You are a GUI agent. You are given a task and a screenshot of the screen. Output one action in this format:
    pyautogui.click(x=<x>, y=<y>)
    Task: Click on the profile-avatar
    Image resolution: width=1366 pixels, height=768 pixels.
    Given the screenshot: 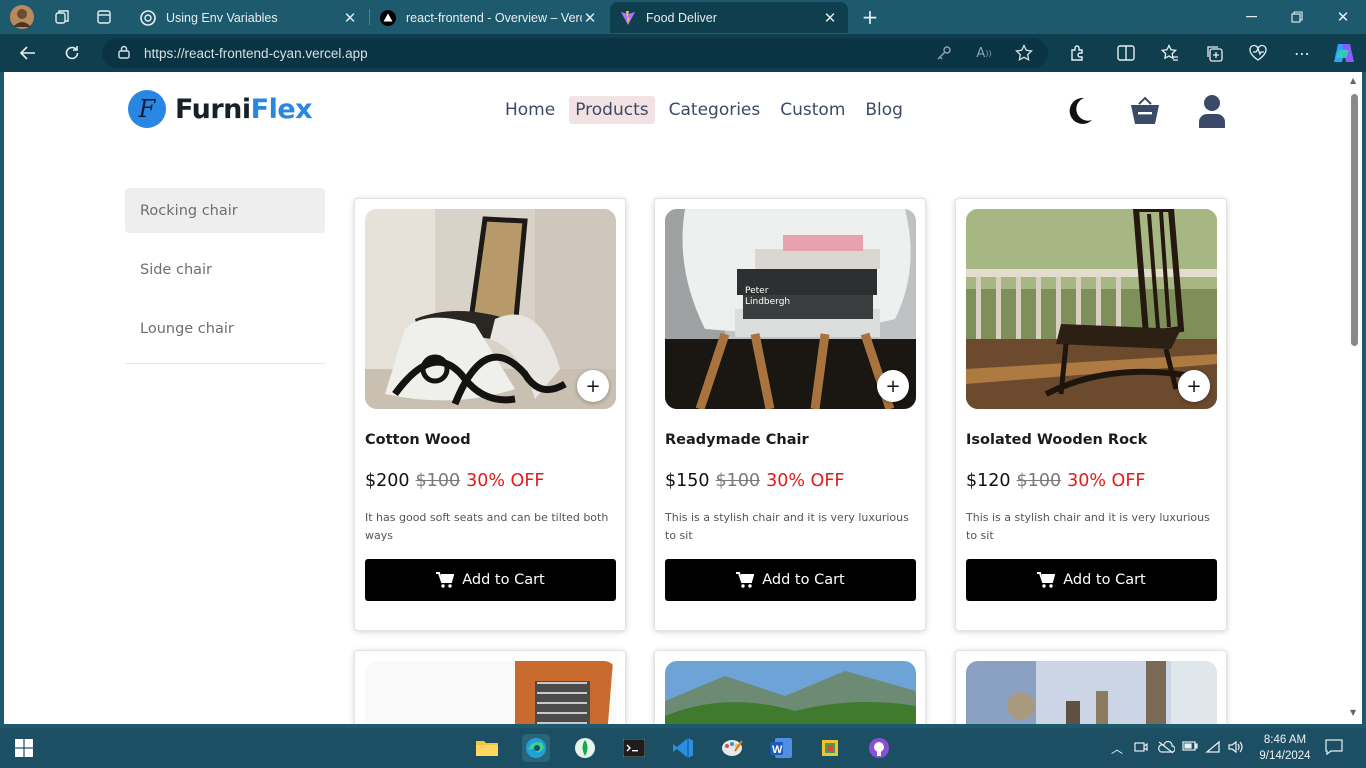 What is the action you would take?
    pyautogui.click(x=22, y=17)
    